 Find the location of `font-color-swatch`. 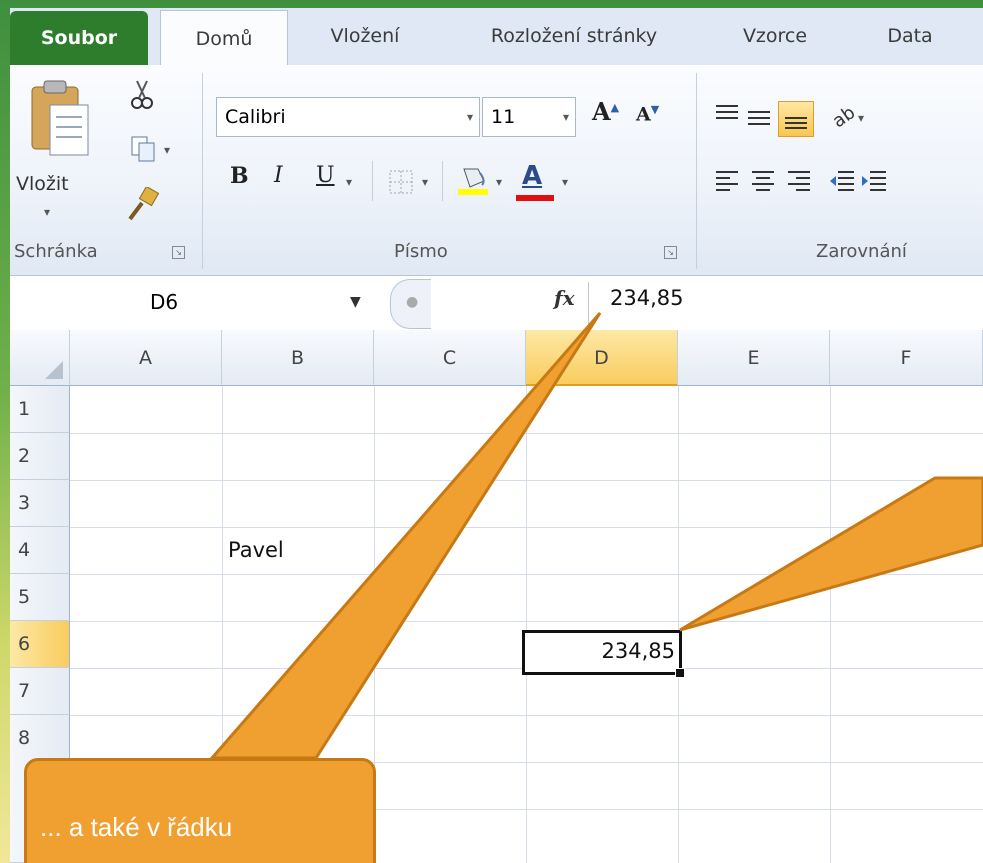

font-color-swatch is located at coordinates (535, 198).